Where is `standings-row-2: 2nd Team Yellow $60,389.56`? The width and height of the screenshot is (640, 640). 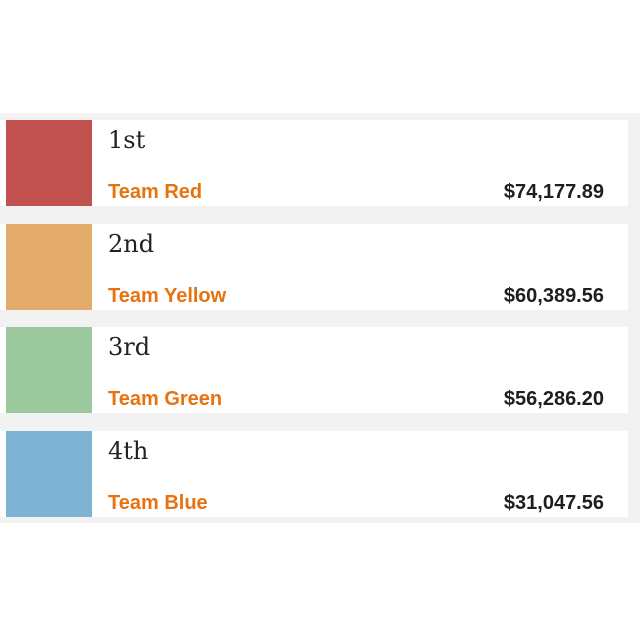 standings-row-2: 2nd Team Yellow $60,389.56 is located at coordinates (314, 267).